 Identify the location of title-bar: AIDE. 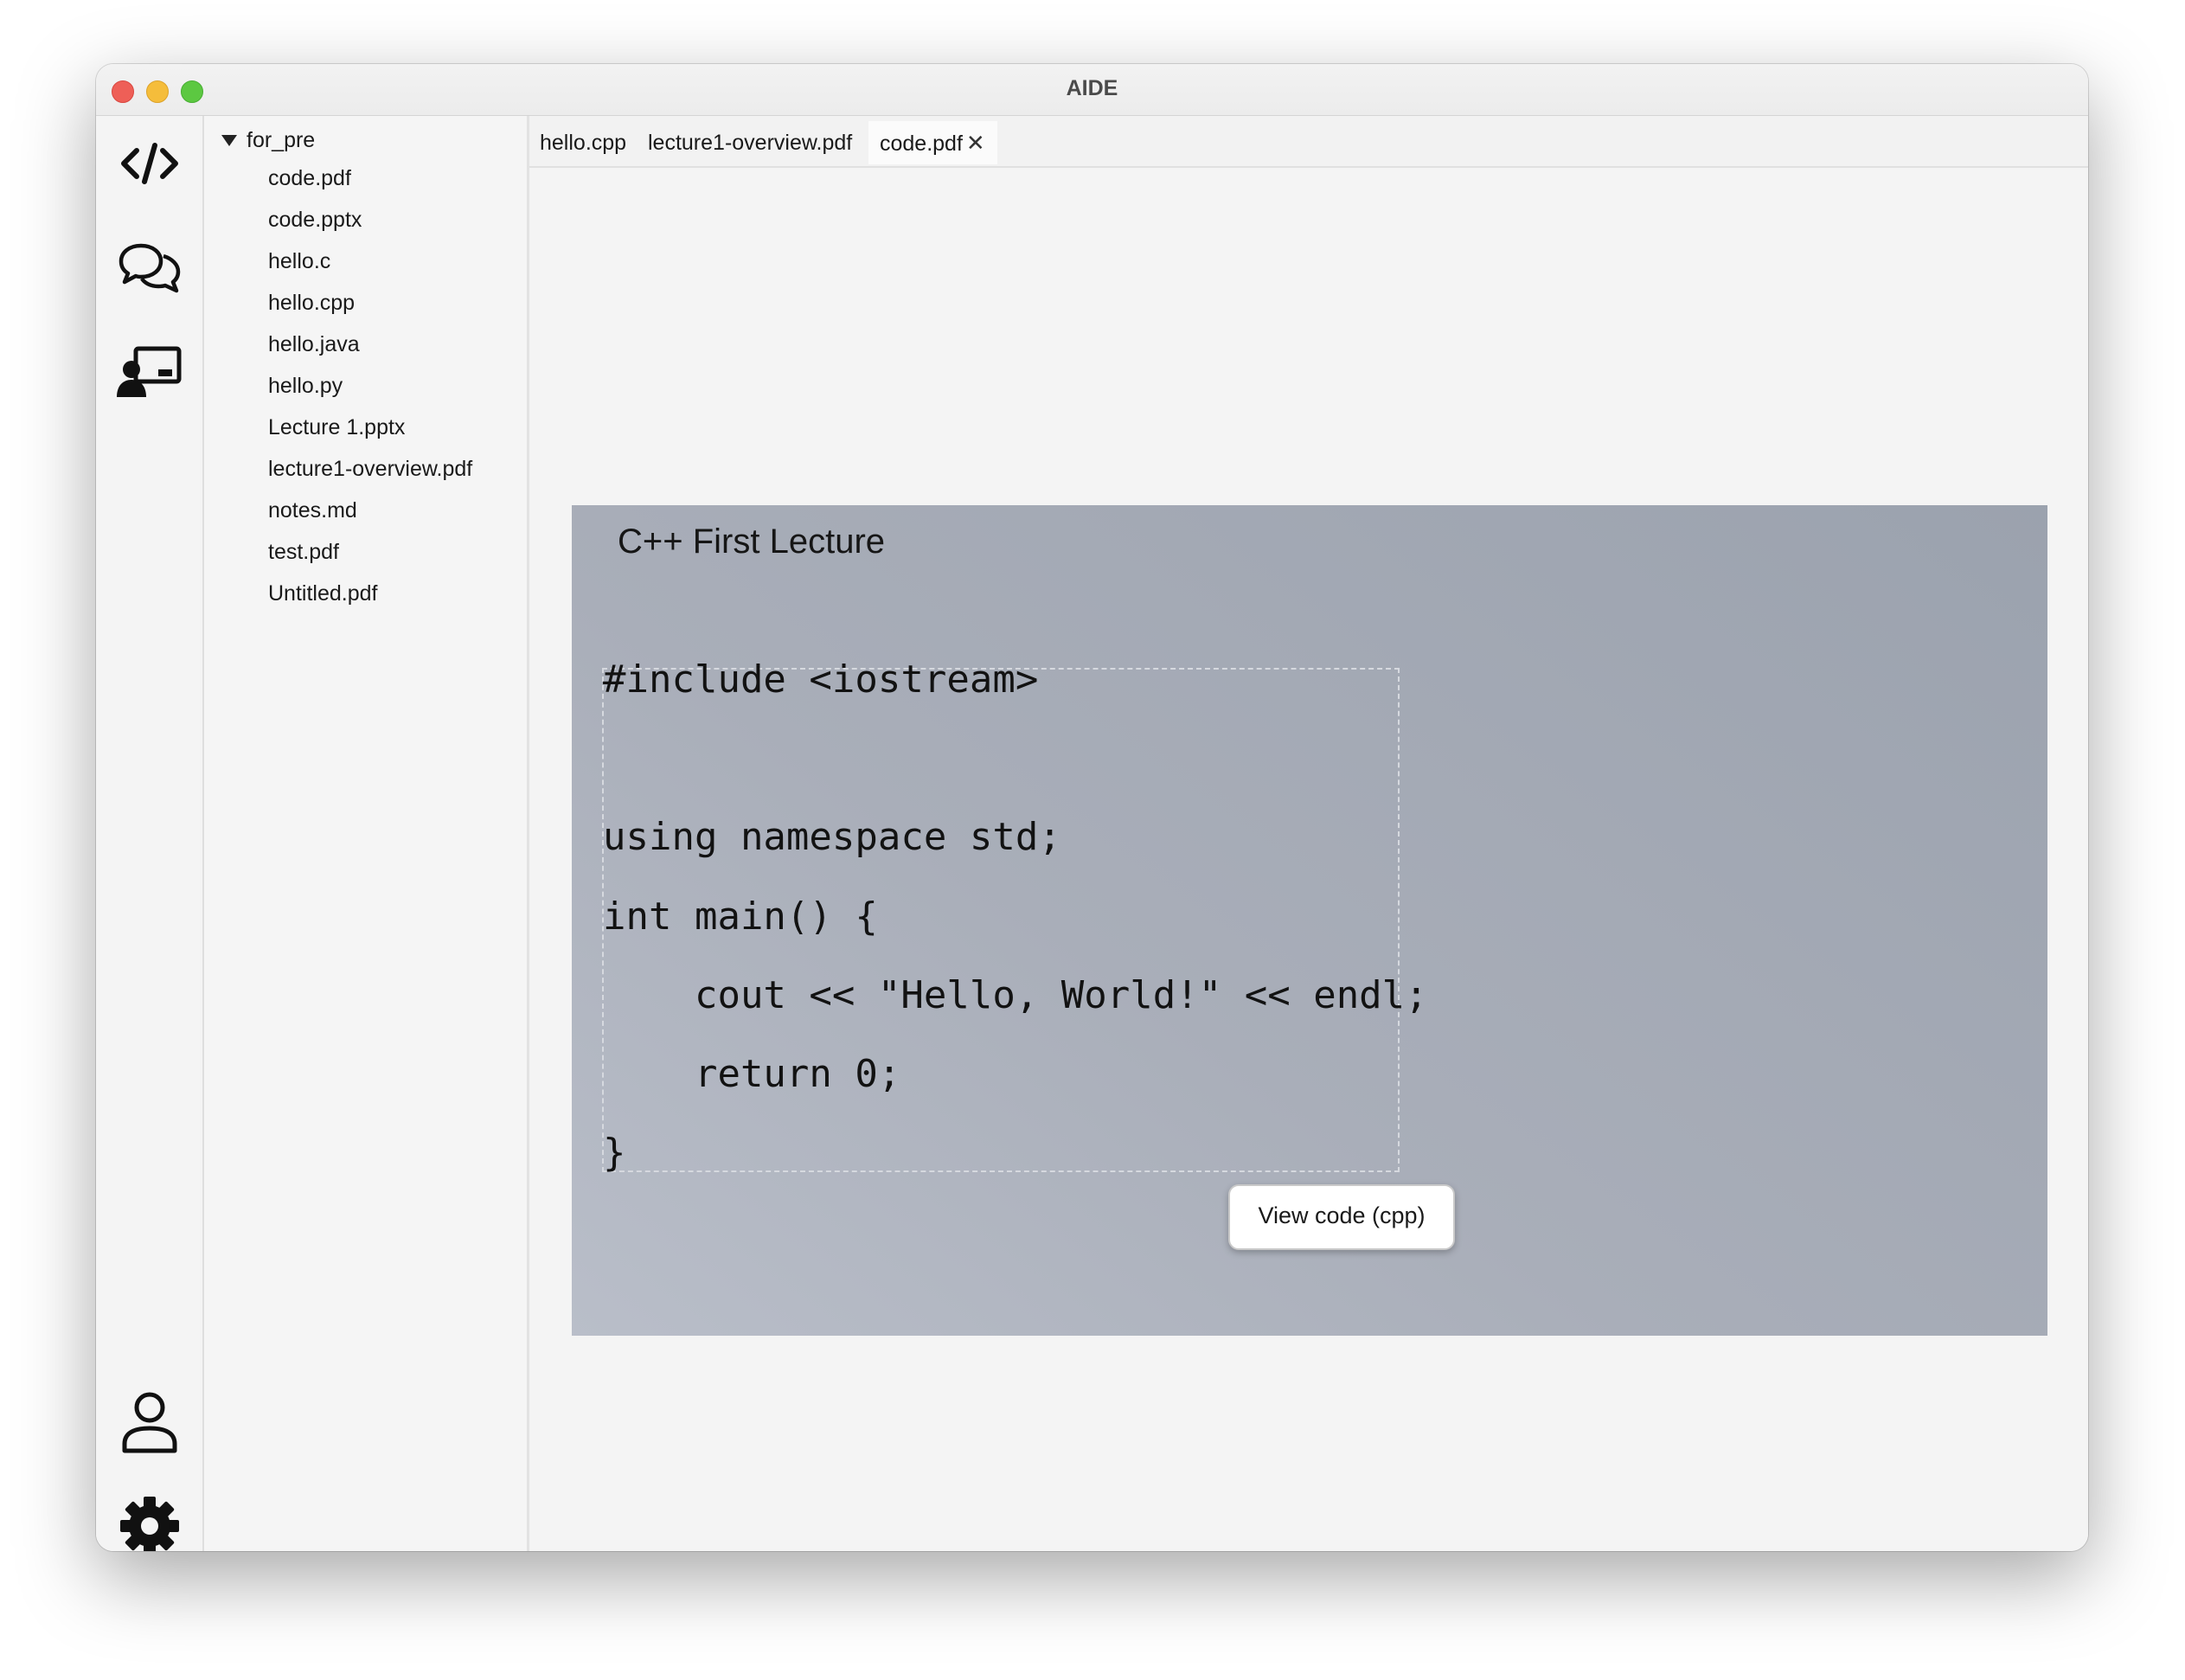
(1092, 90).